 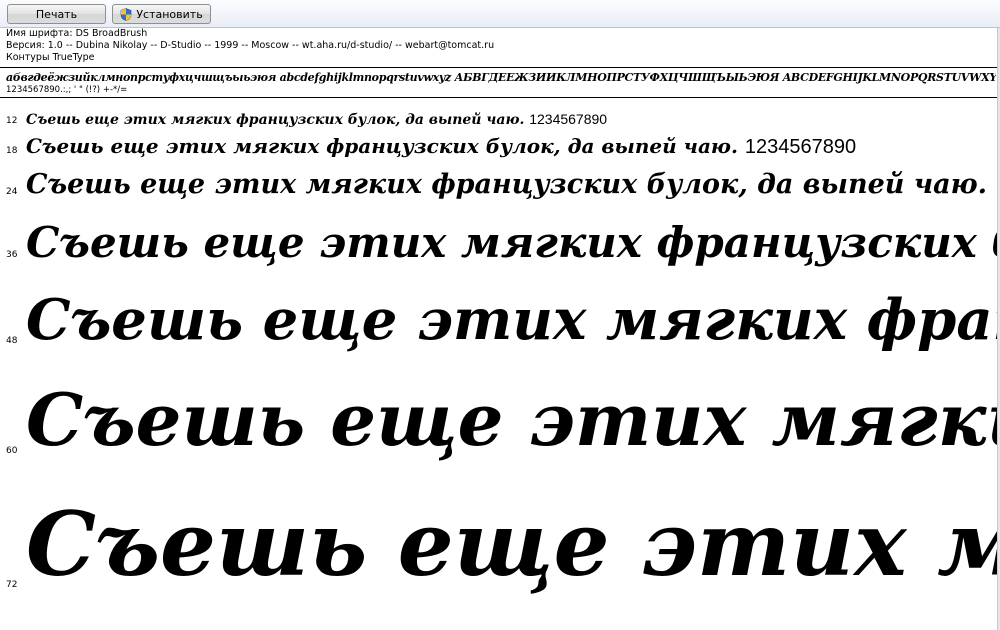 I want to click on size-label: 18, so click(x=12, y=151).